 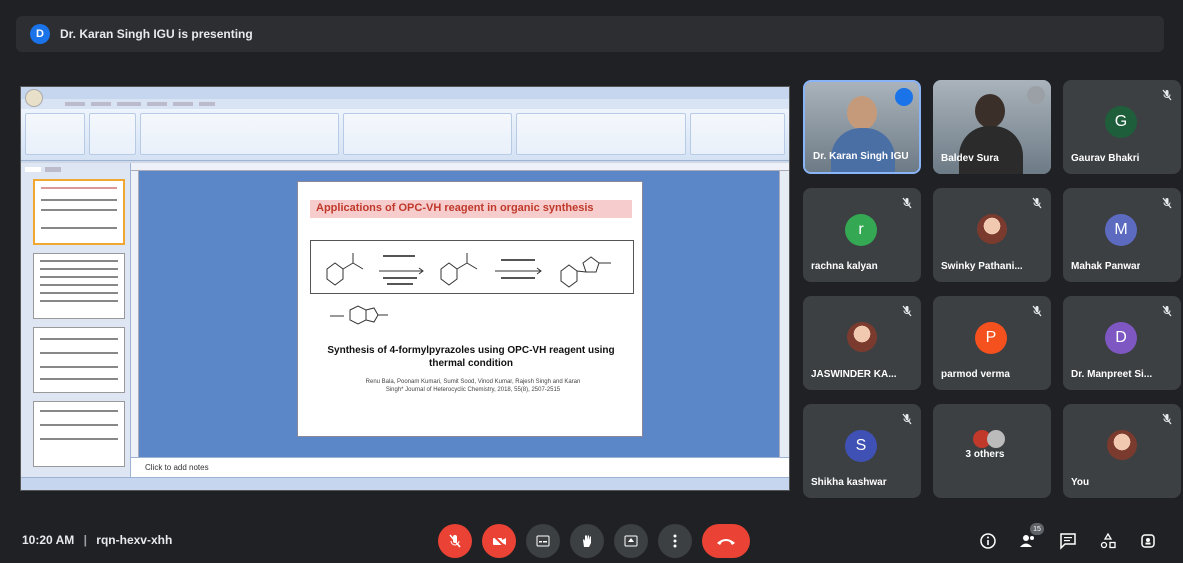 I want to click on people-button: 15, so click(x=1030, y=538).